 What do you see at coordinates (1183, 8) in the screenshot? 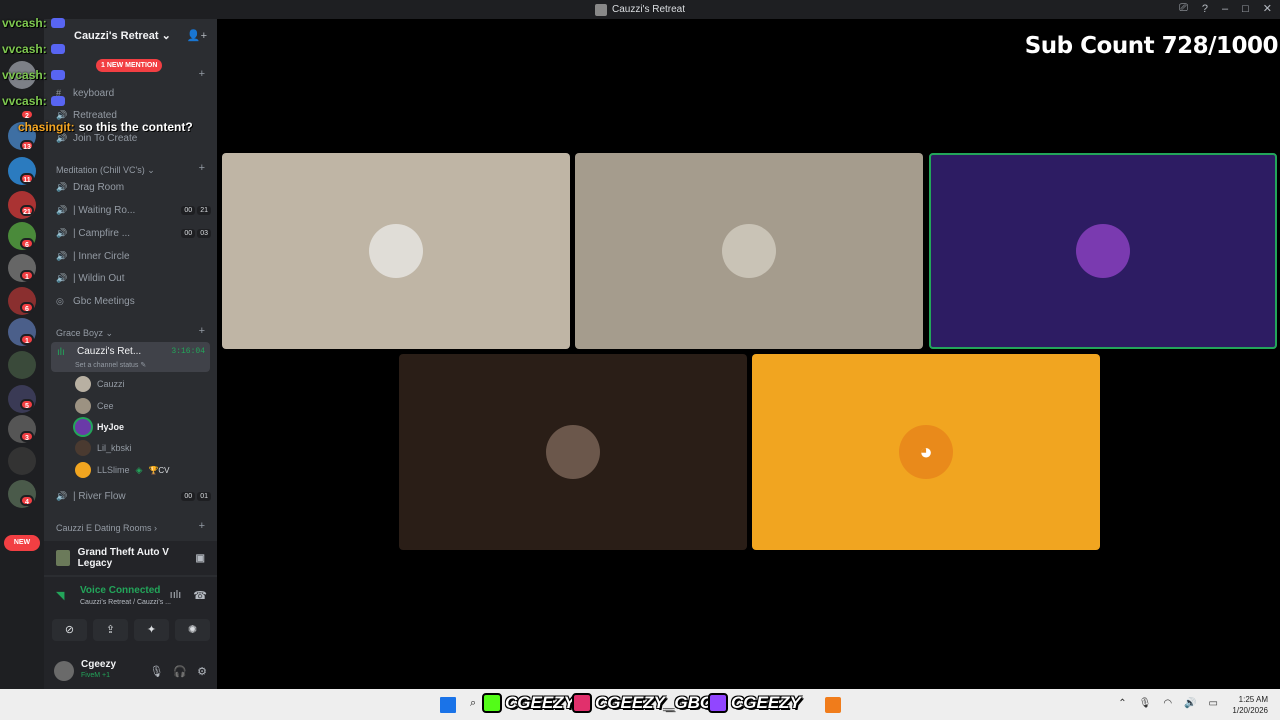
I see `inbox-icon: ⎚` at bounding box center [1183, 8].